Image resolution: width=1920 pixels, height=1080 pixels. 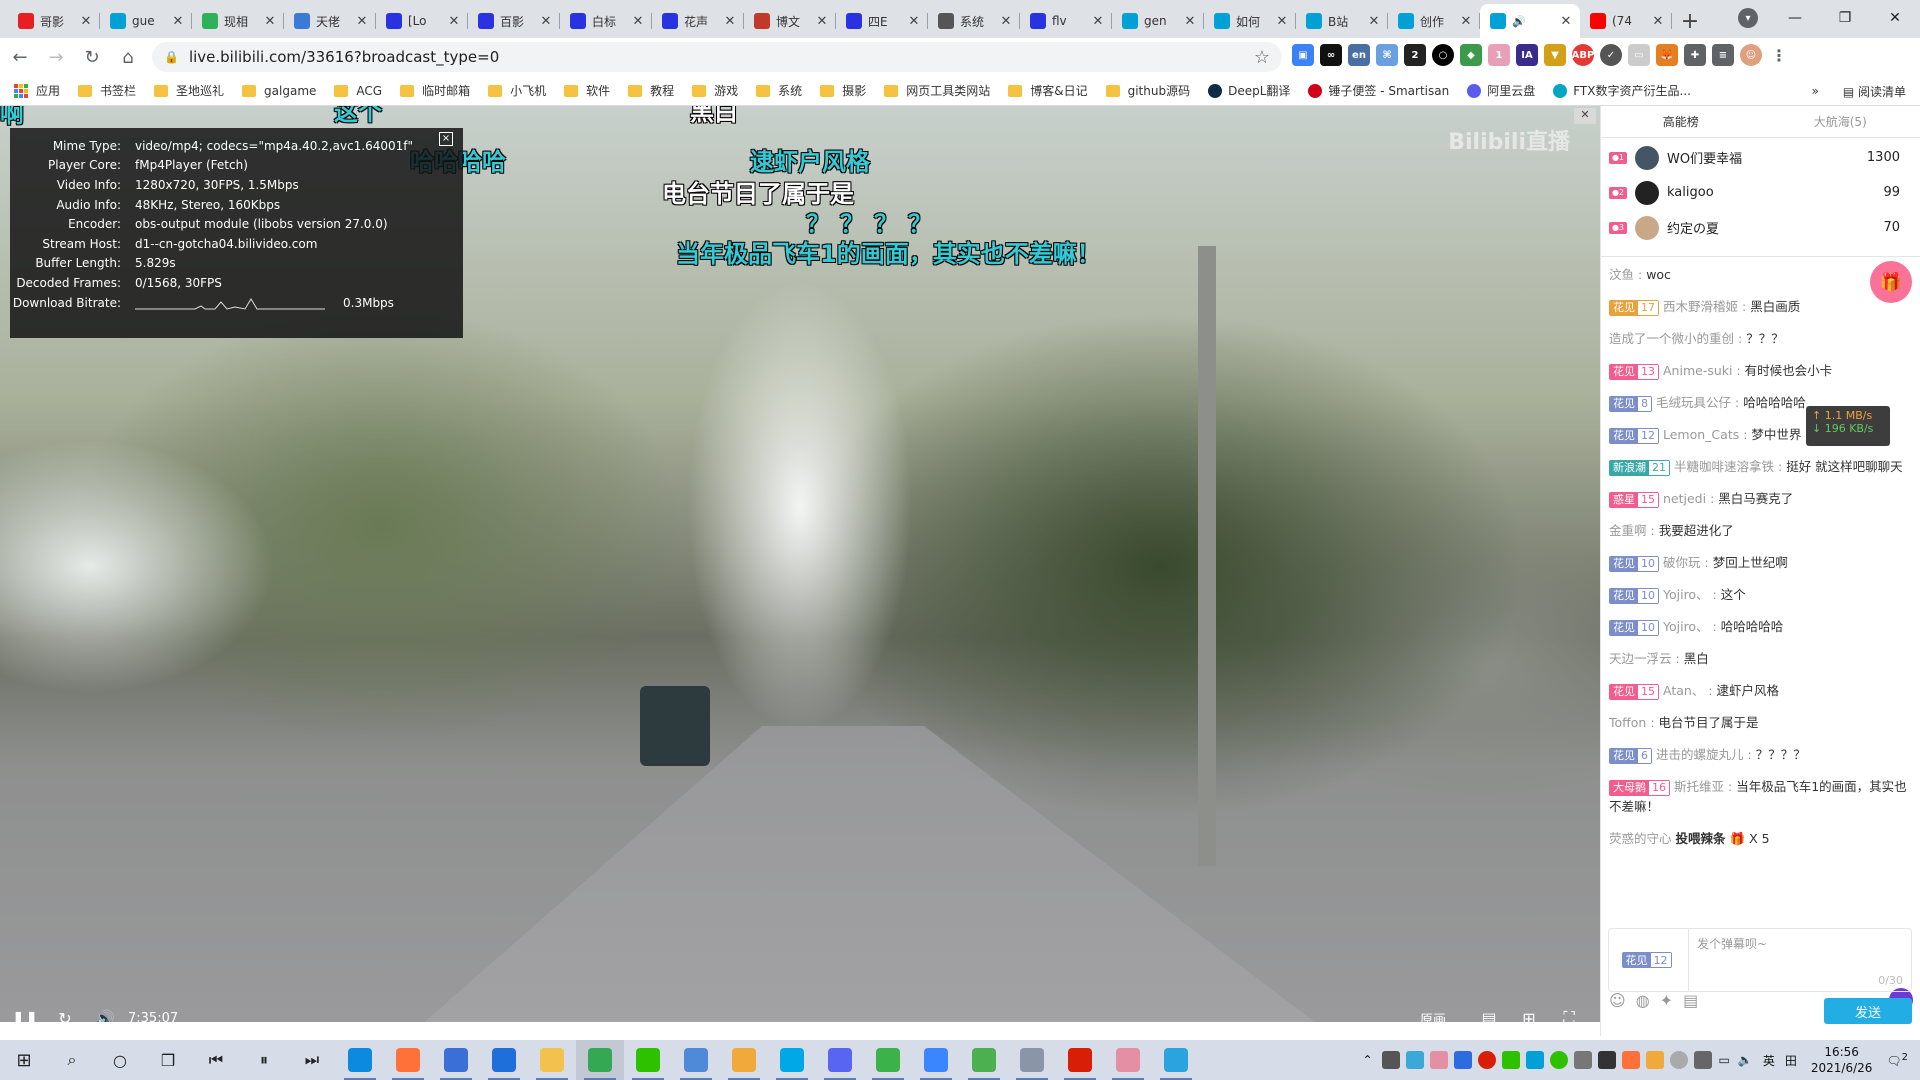 I want to click on media-prev-icon: ⏮, so click(x=216, y=1060).